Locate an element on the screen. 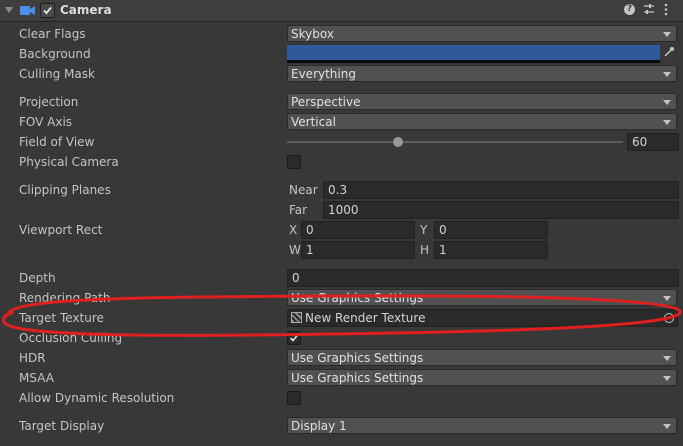 Image resolution: width=683 pixels, height=446 pixels. render-texture-icon is located at coordinates (296, 317).